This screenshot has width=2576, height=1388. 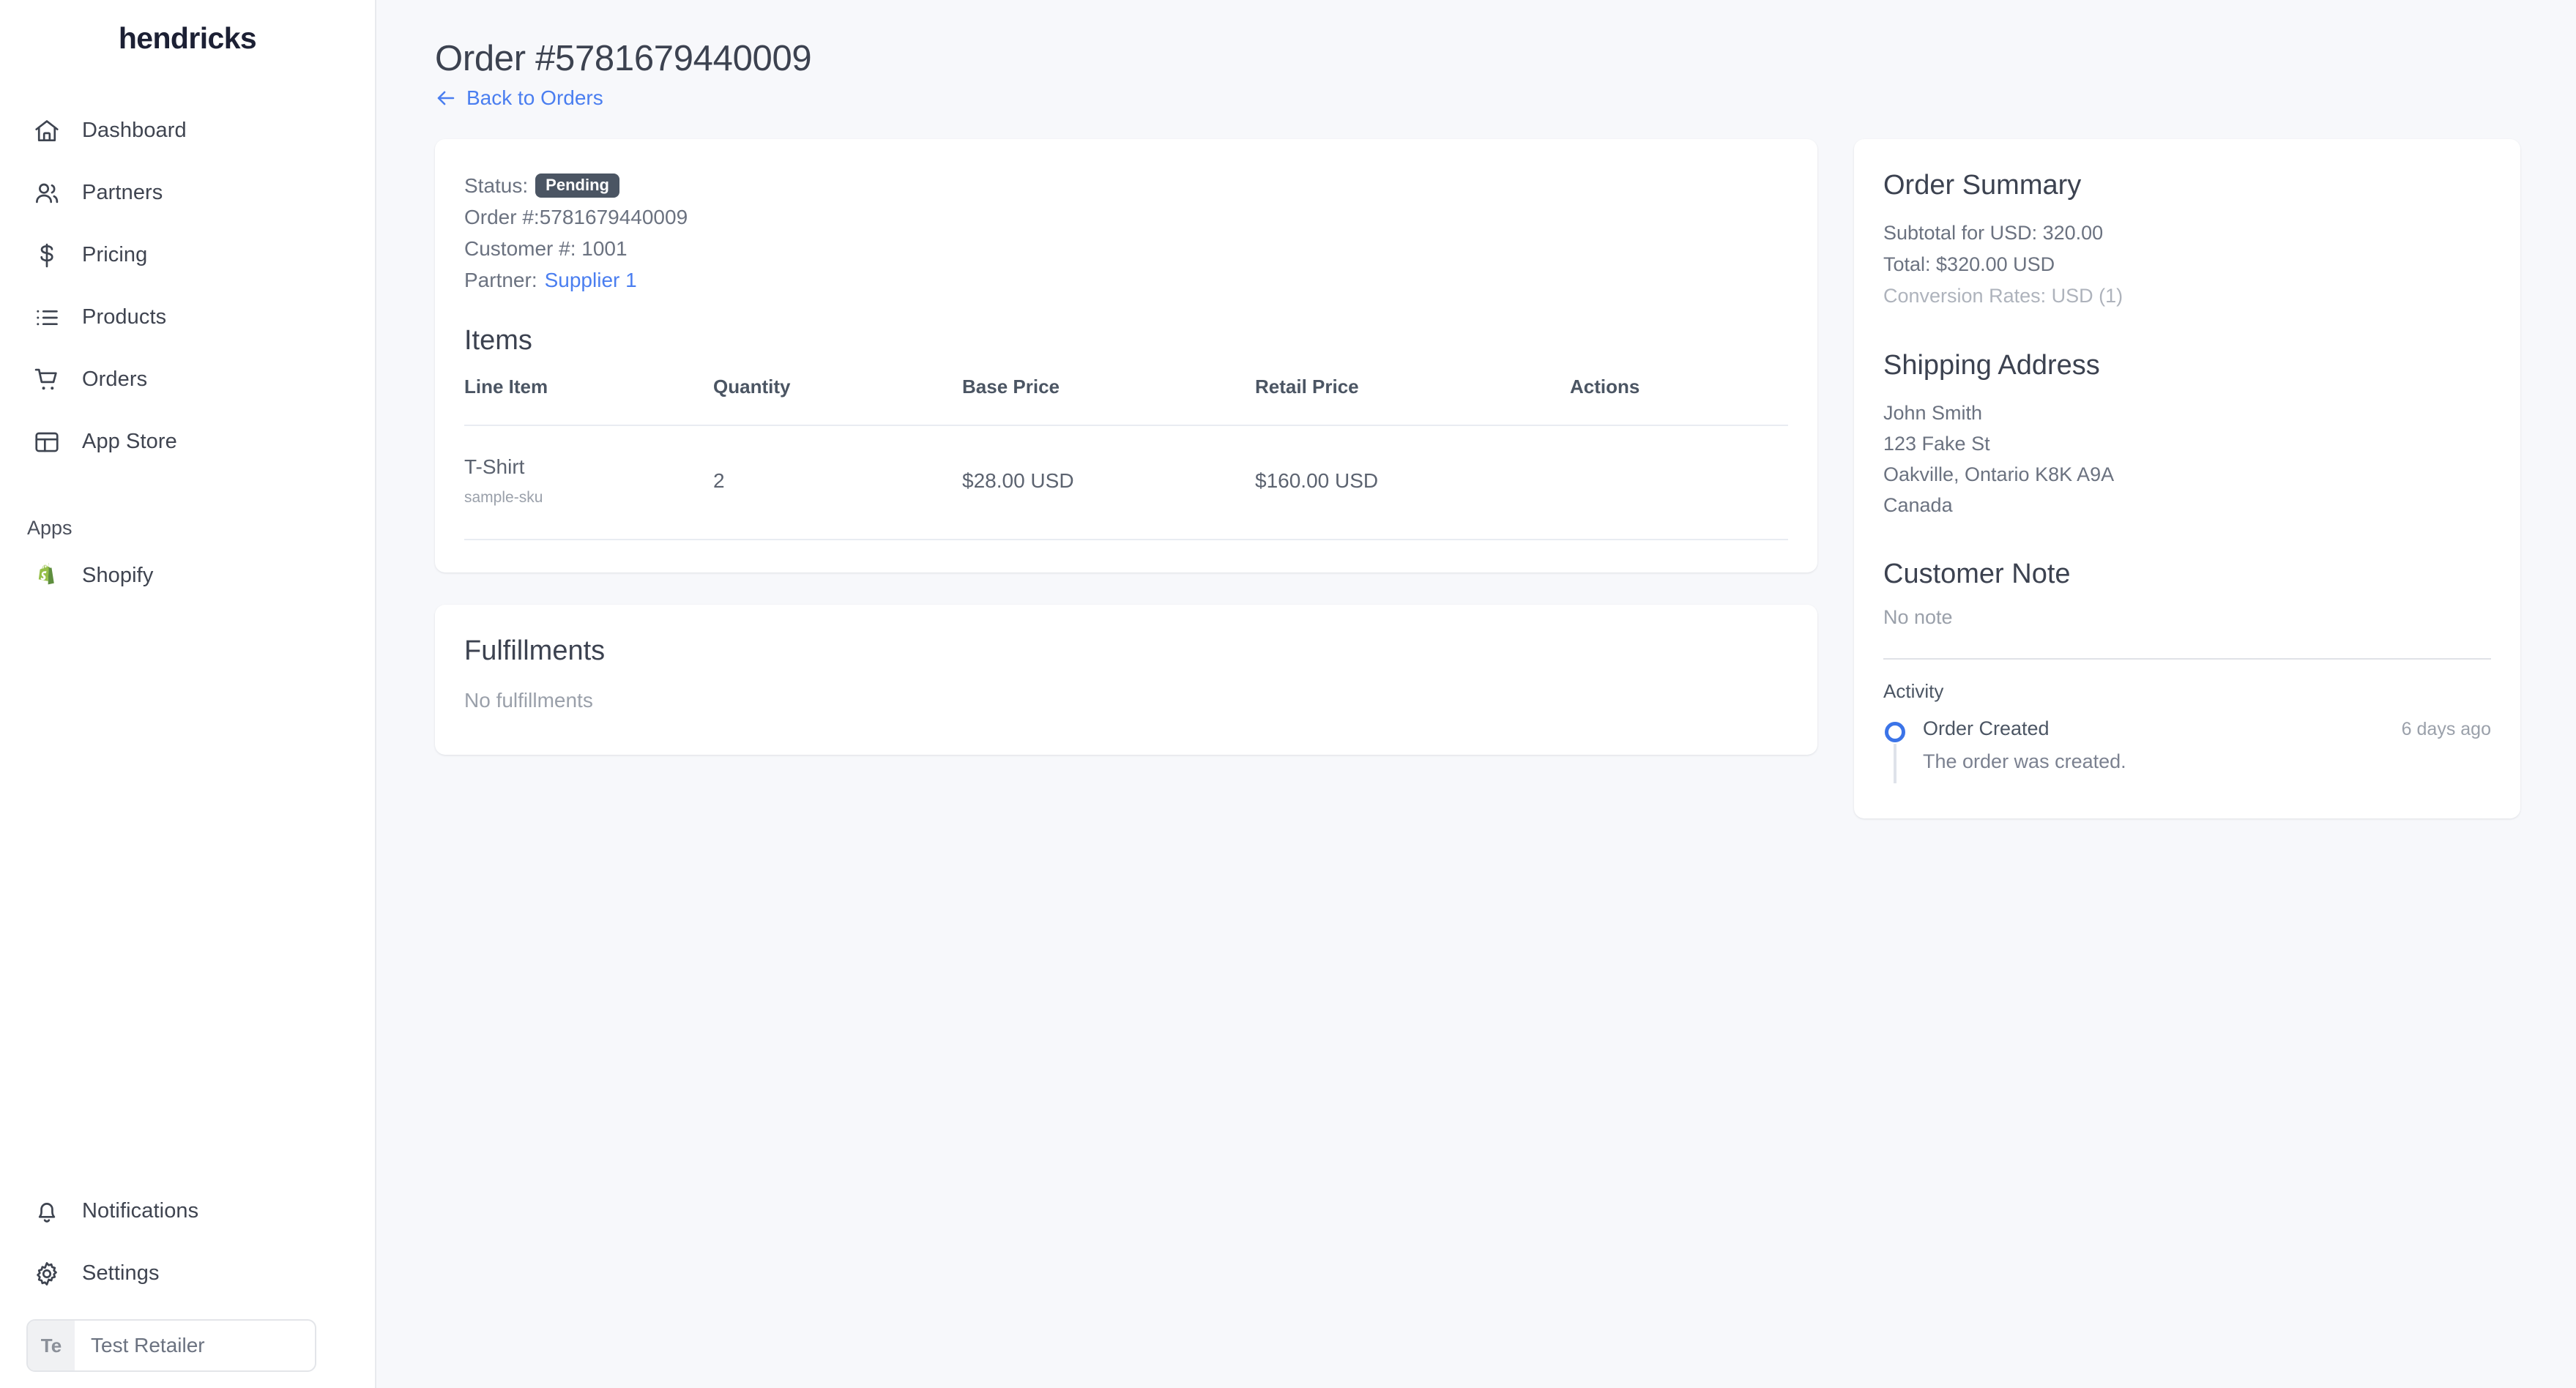 What do you see at coordinates (503, 497) in the screenshot?
I see `item-sku: sample-sku` at bounding box center [503, 497].